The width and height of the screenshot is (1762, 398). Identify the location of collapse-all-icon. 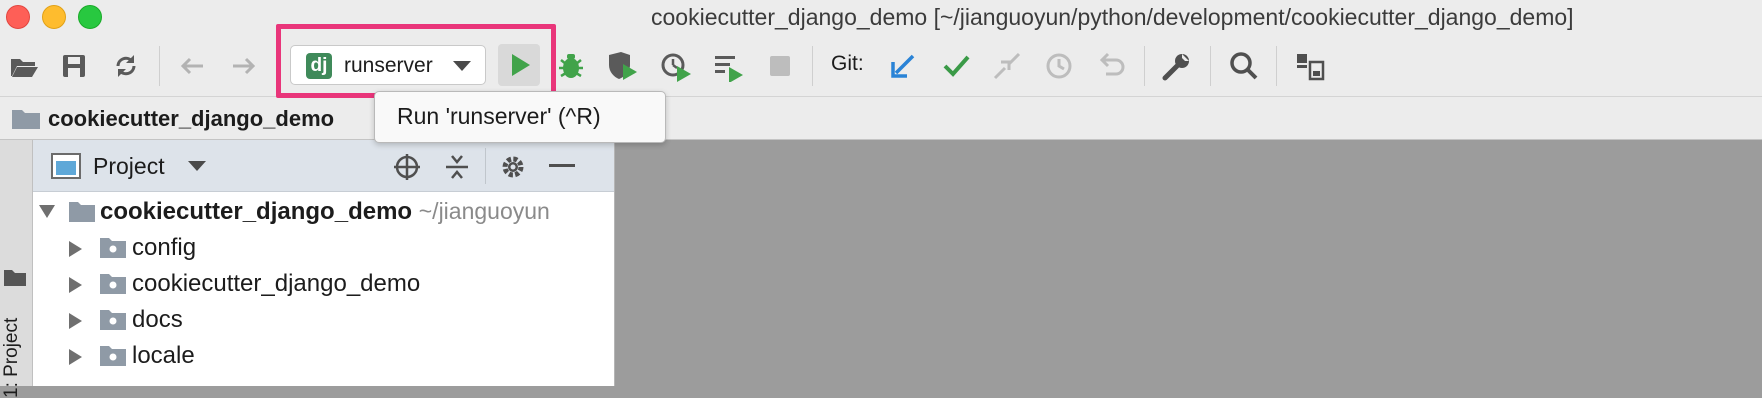
(457, 167).